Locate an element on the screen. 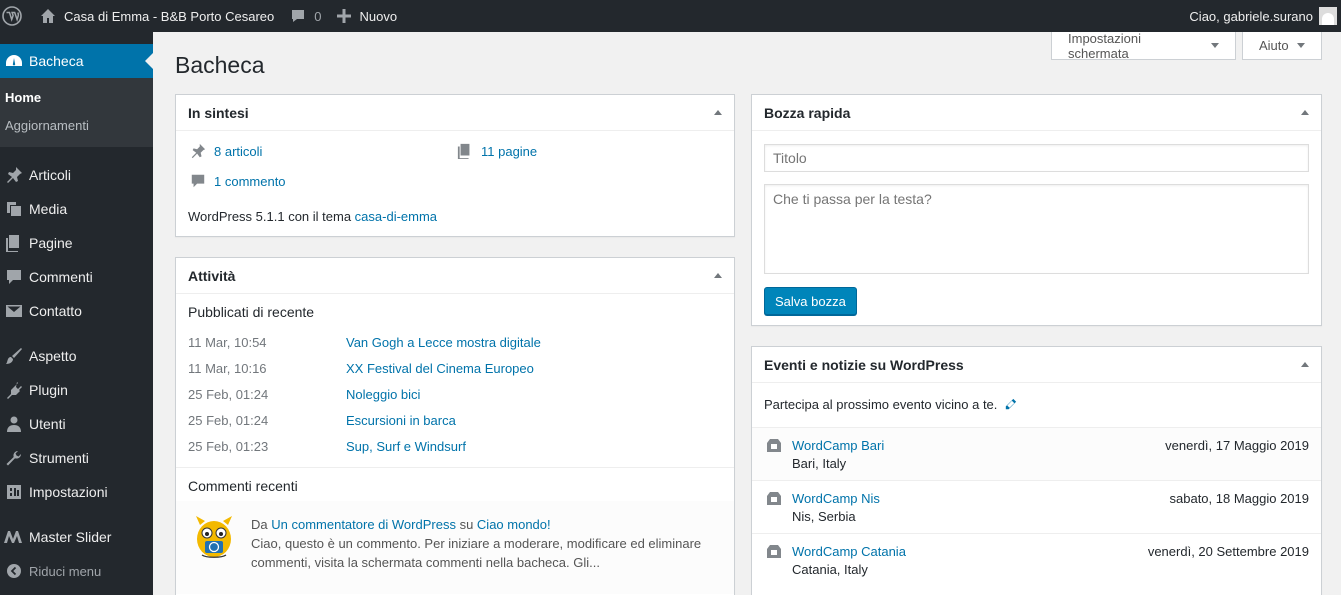 The width and height of the screenshot is (1341, 595). menu-media-label: Media is located at coordinates (48, 209).